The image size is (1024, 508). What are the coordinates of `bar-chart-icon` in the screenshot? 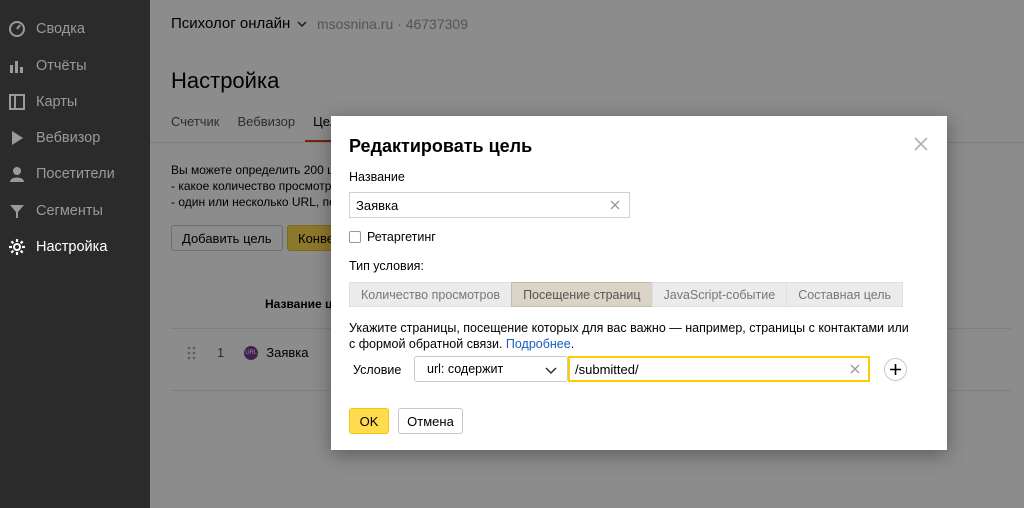 It's located at (17, 66).